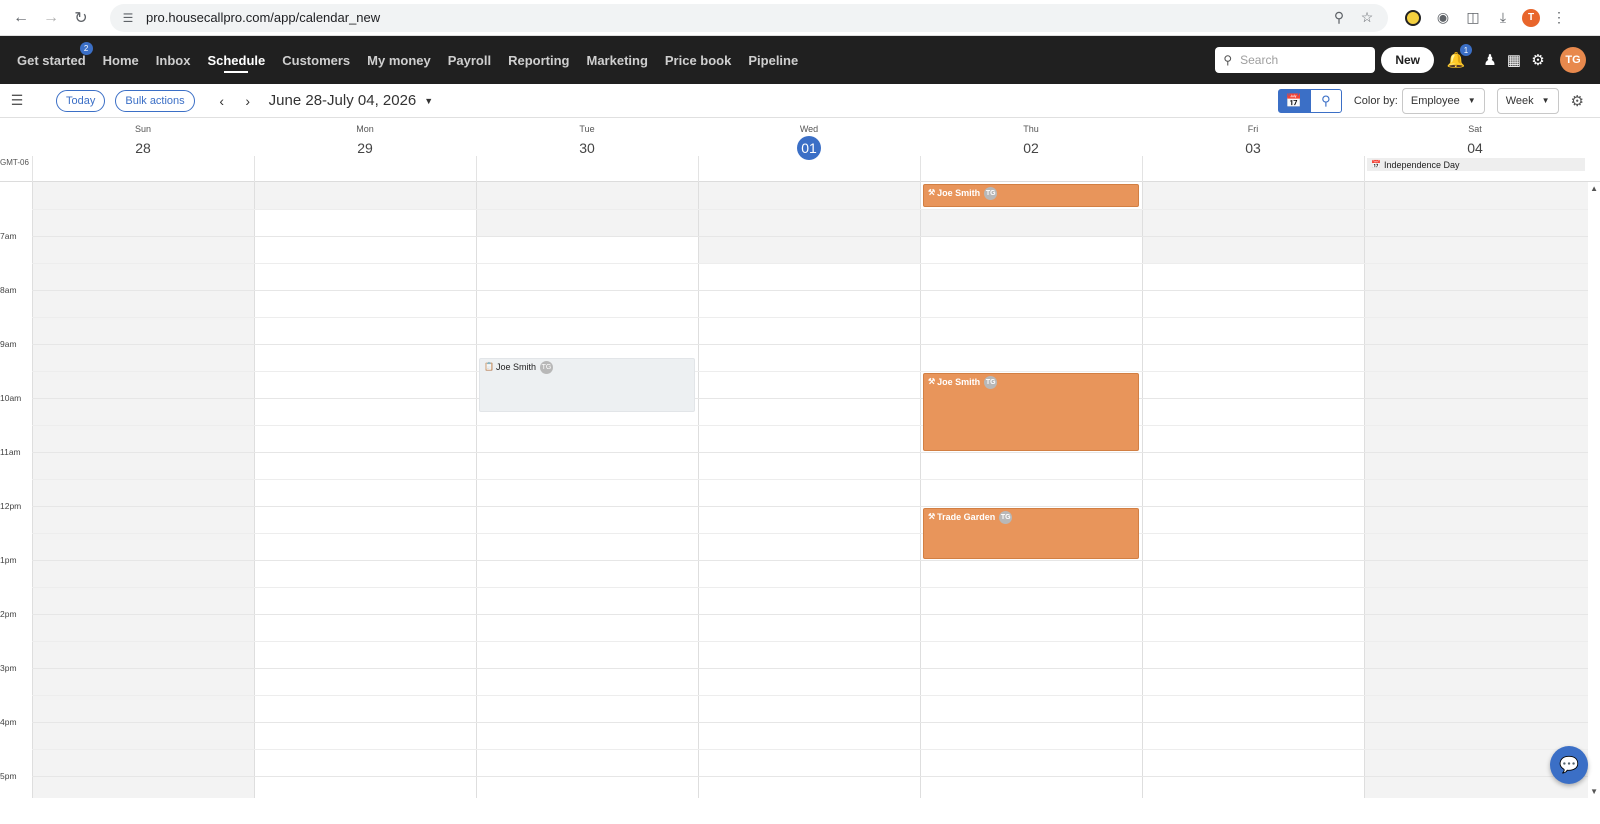 The height and width of the screenshot is (824, 1600). I want to click on time-label: 5pm, so click(8, 776).